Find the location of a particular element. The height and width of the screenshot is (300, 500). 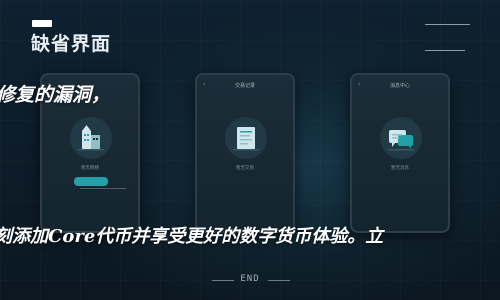

phone-header: 消息中心 is located at coordinates (399, 86).